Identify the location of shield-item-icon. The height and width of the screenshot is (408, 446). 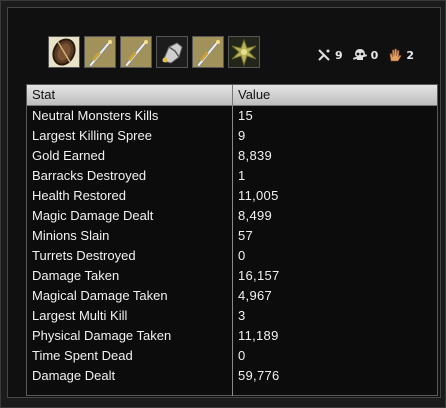
(64, 52).